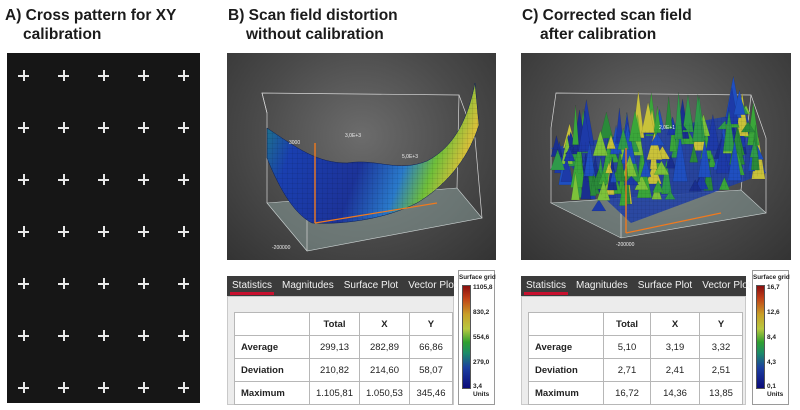 The width and height of the screenshot is (800, 410). What do you see at coordinates (343, 347) in the screenshot?
I see `table-row: Average 299,13 282,89 66,86` at bounding box center [343, 347].